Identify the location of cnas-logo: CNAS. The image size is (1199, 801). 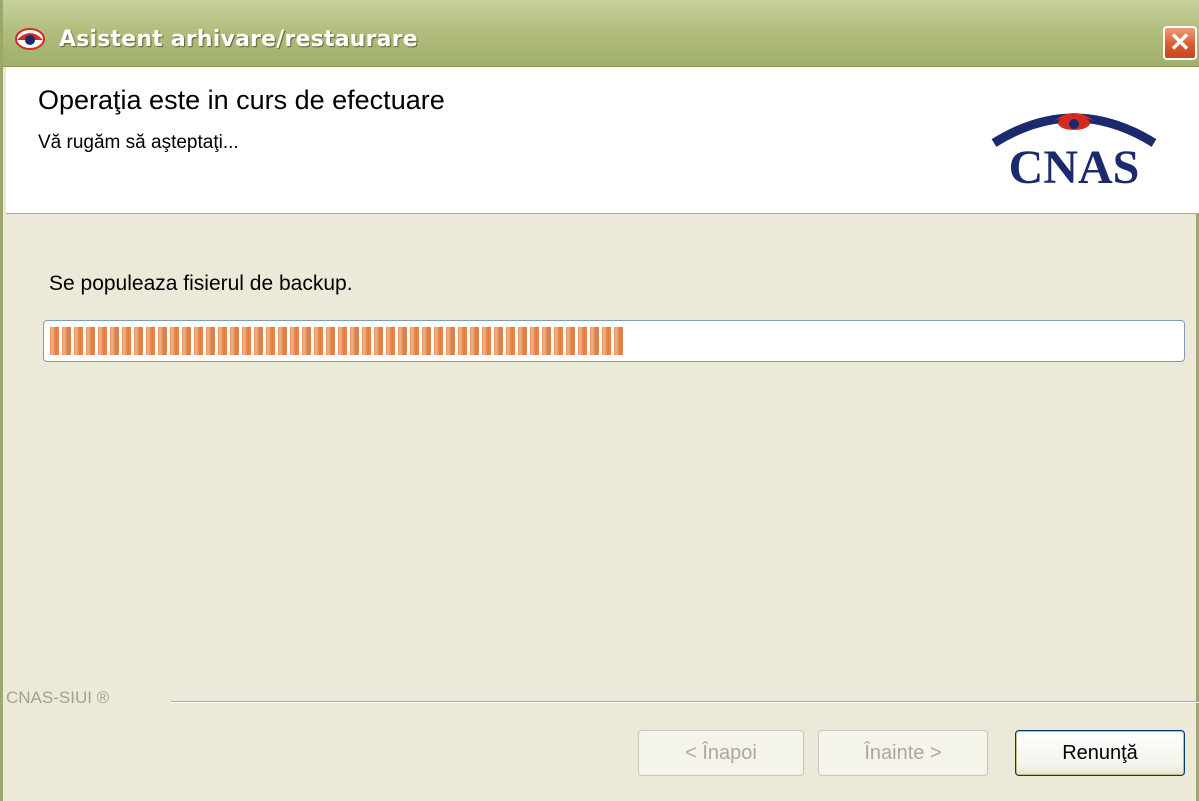
(1074, 152).